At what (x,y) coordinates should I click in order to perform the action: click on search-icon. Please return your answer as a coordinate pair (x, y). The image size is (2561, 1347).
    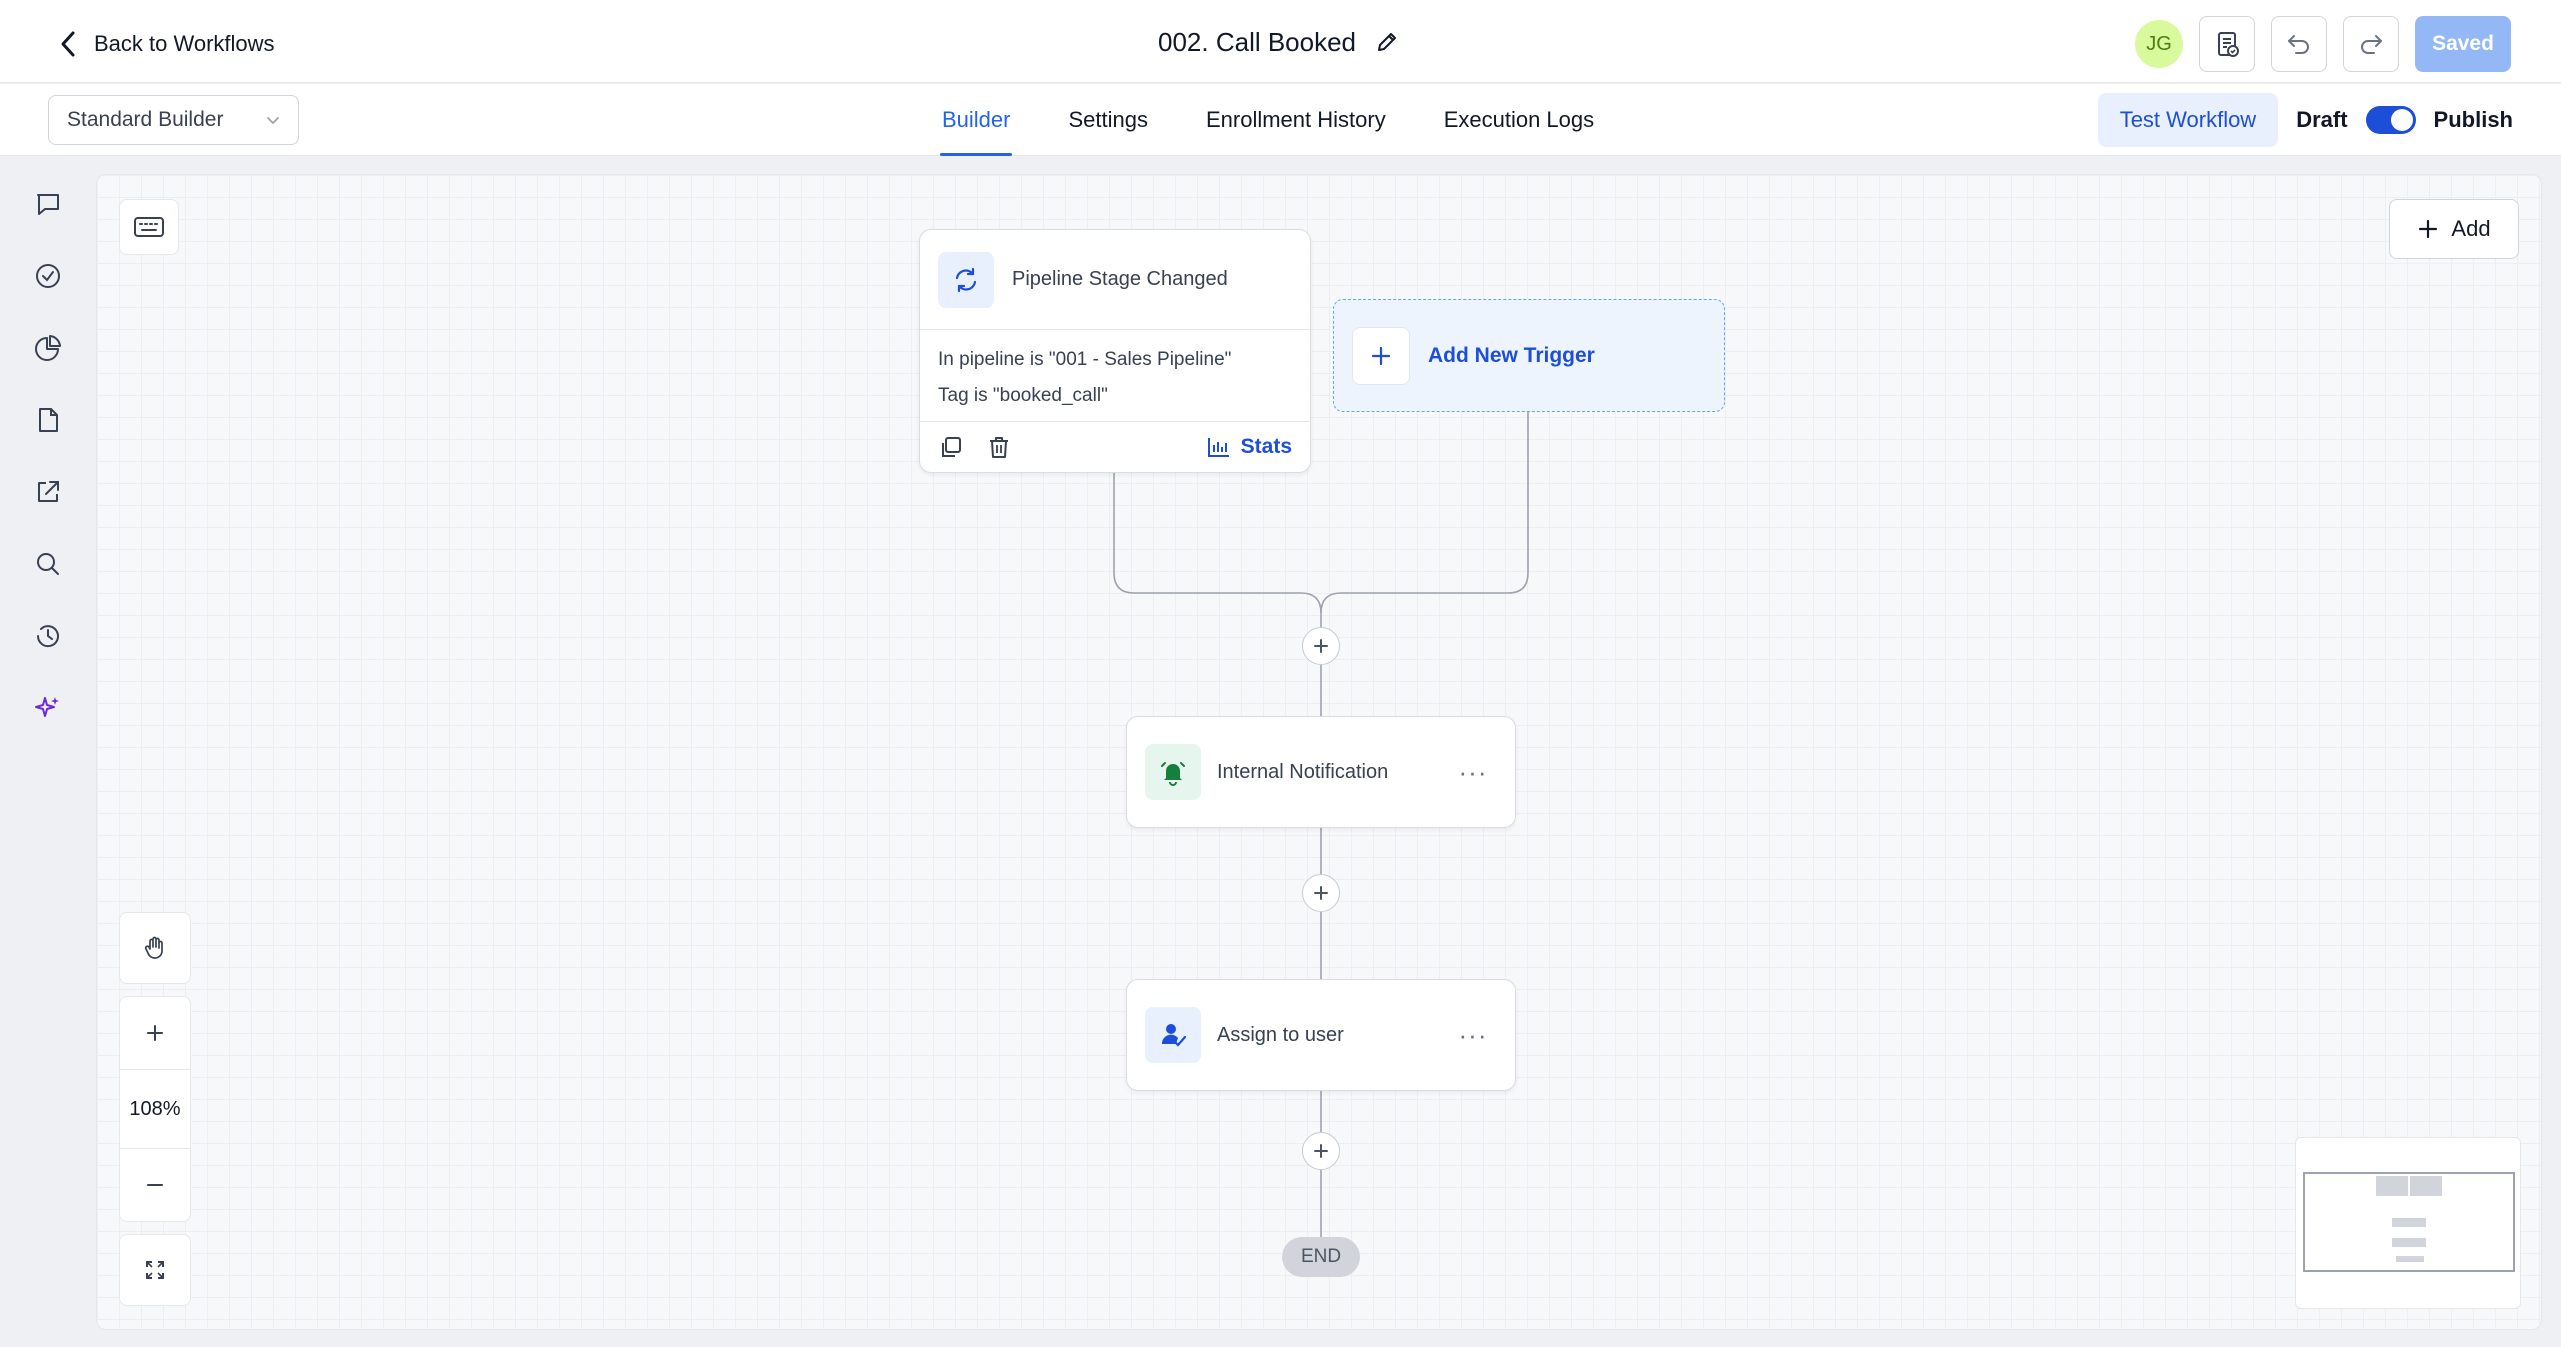
    Looking at the image, I should click on (48, 564).